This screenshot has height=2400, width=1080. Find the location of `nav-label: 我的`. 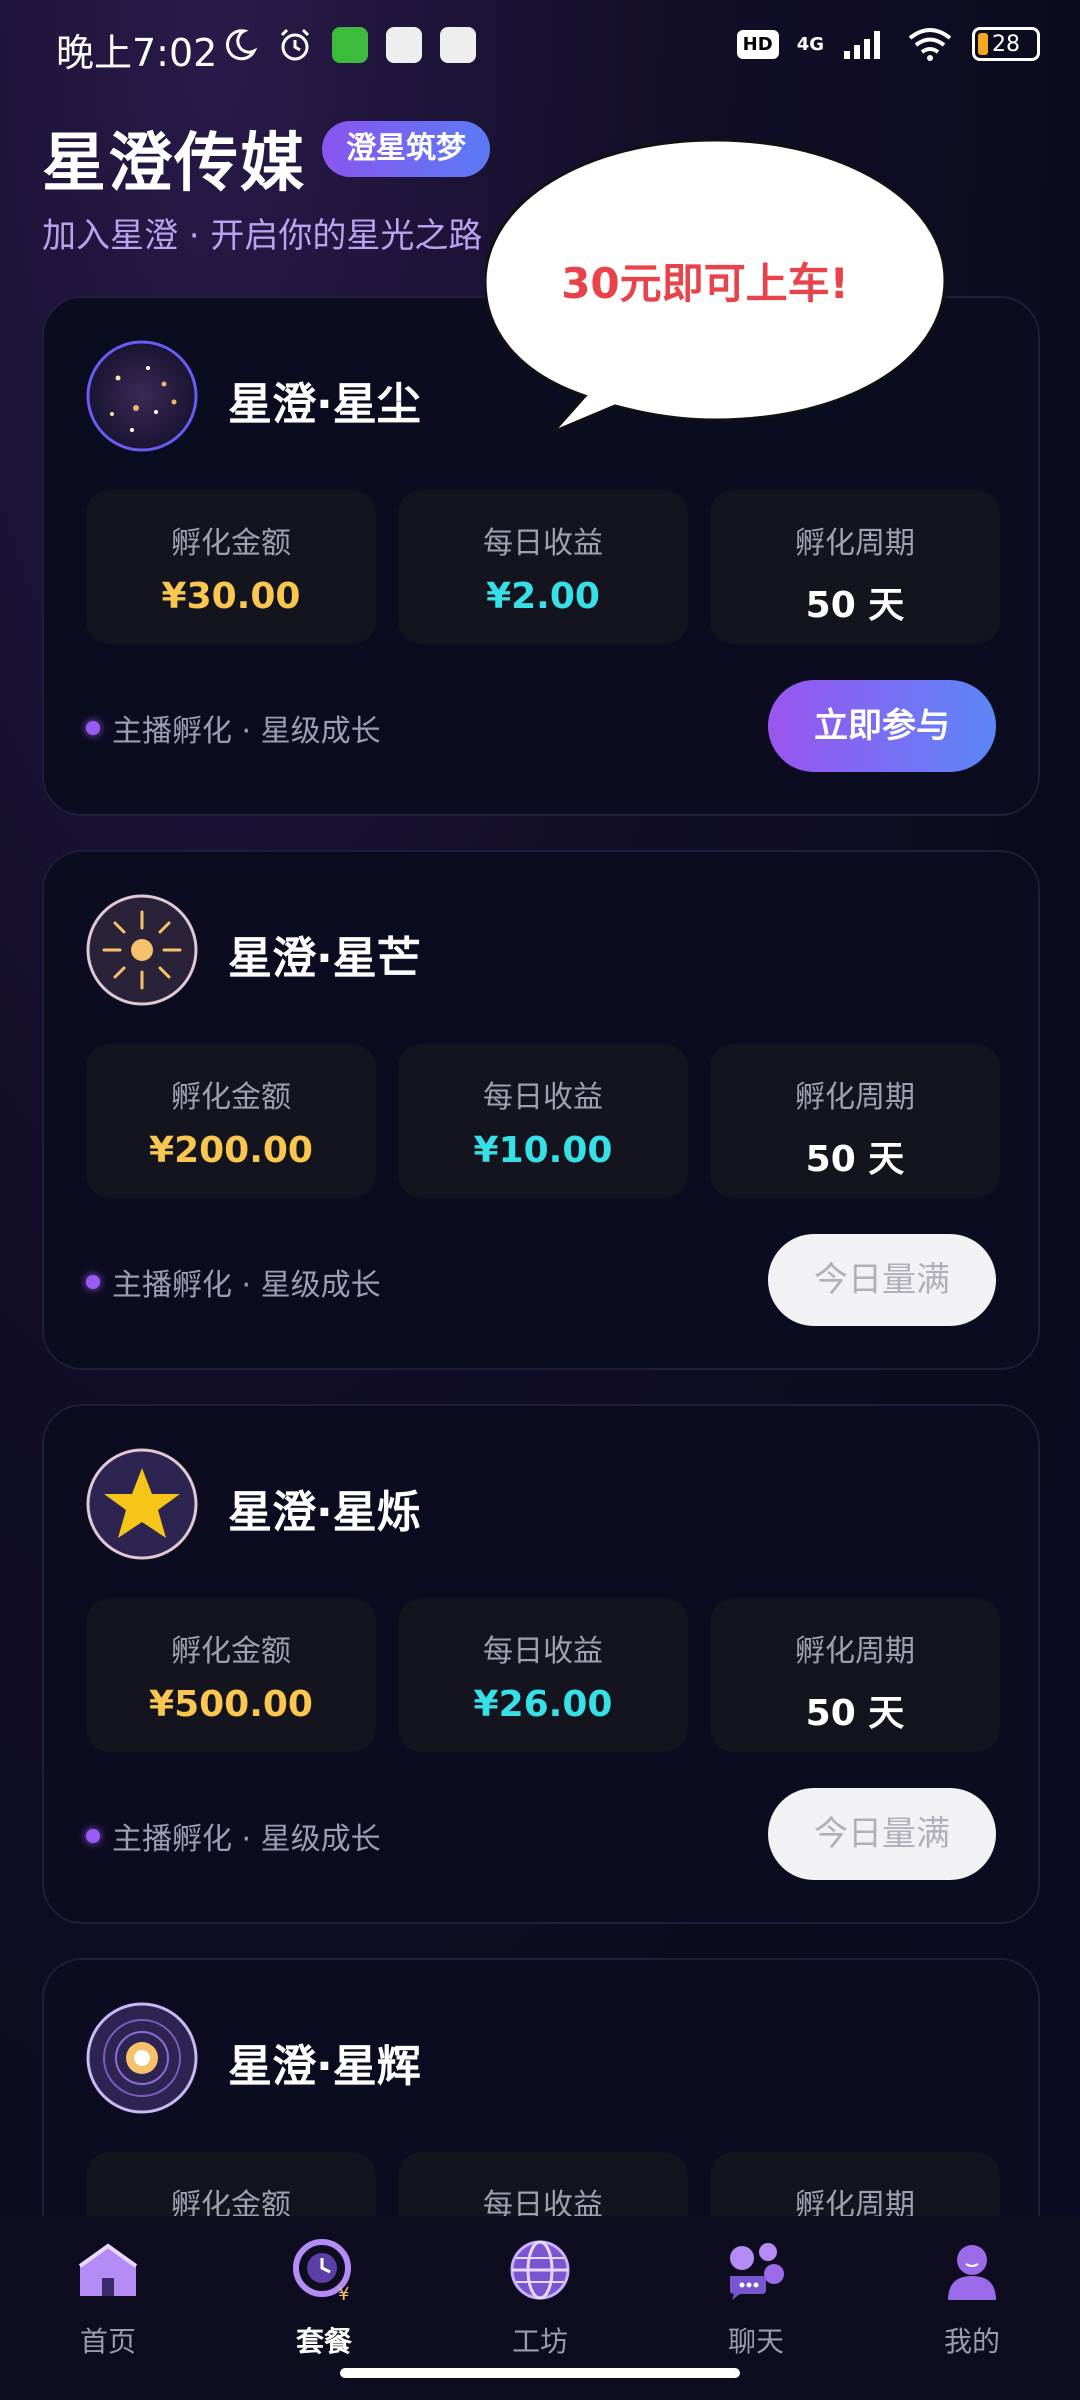

nav-label: 我的 is located at coordinates (971, 2341).